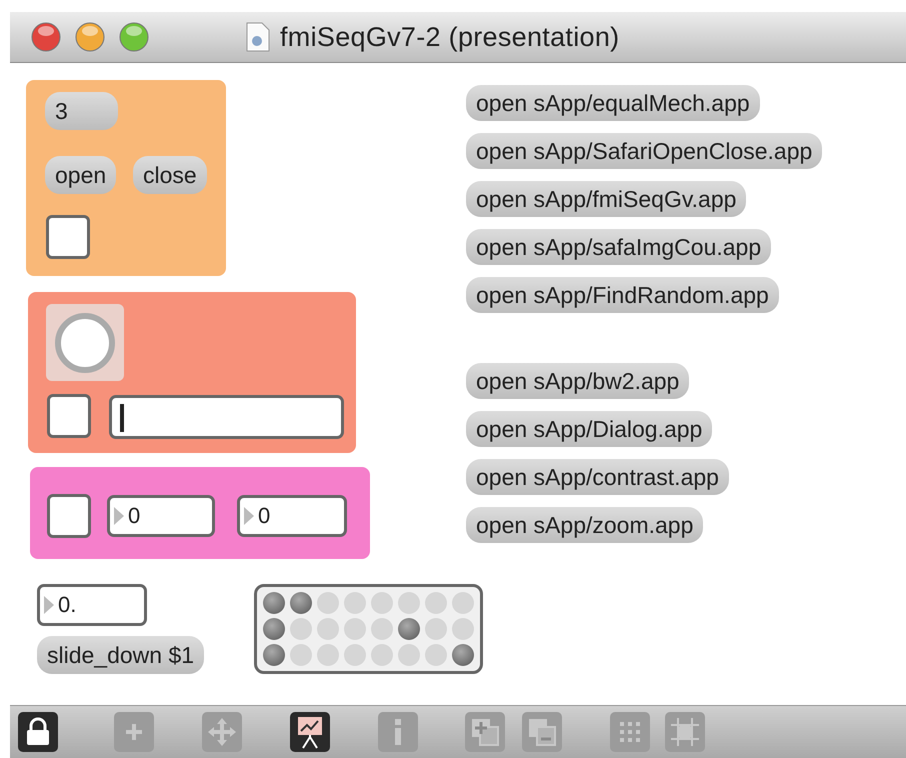 The width and height of the screenshot is (906, 758). I want to click on document-icon, so click(258, 37).